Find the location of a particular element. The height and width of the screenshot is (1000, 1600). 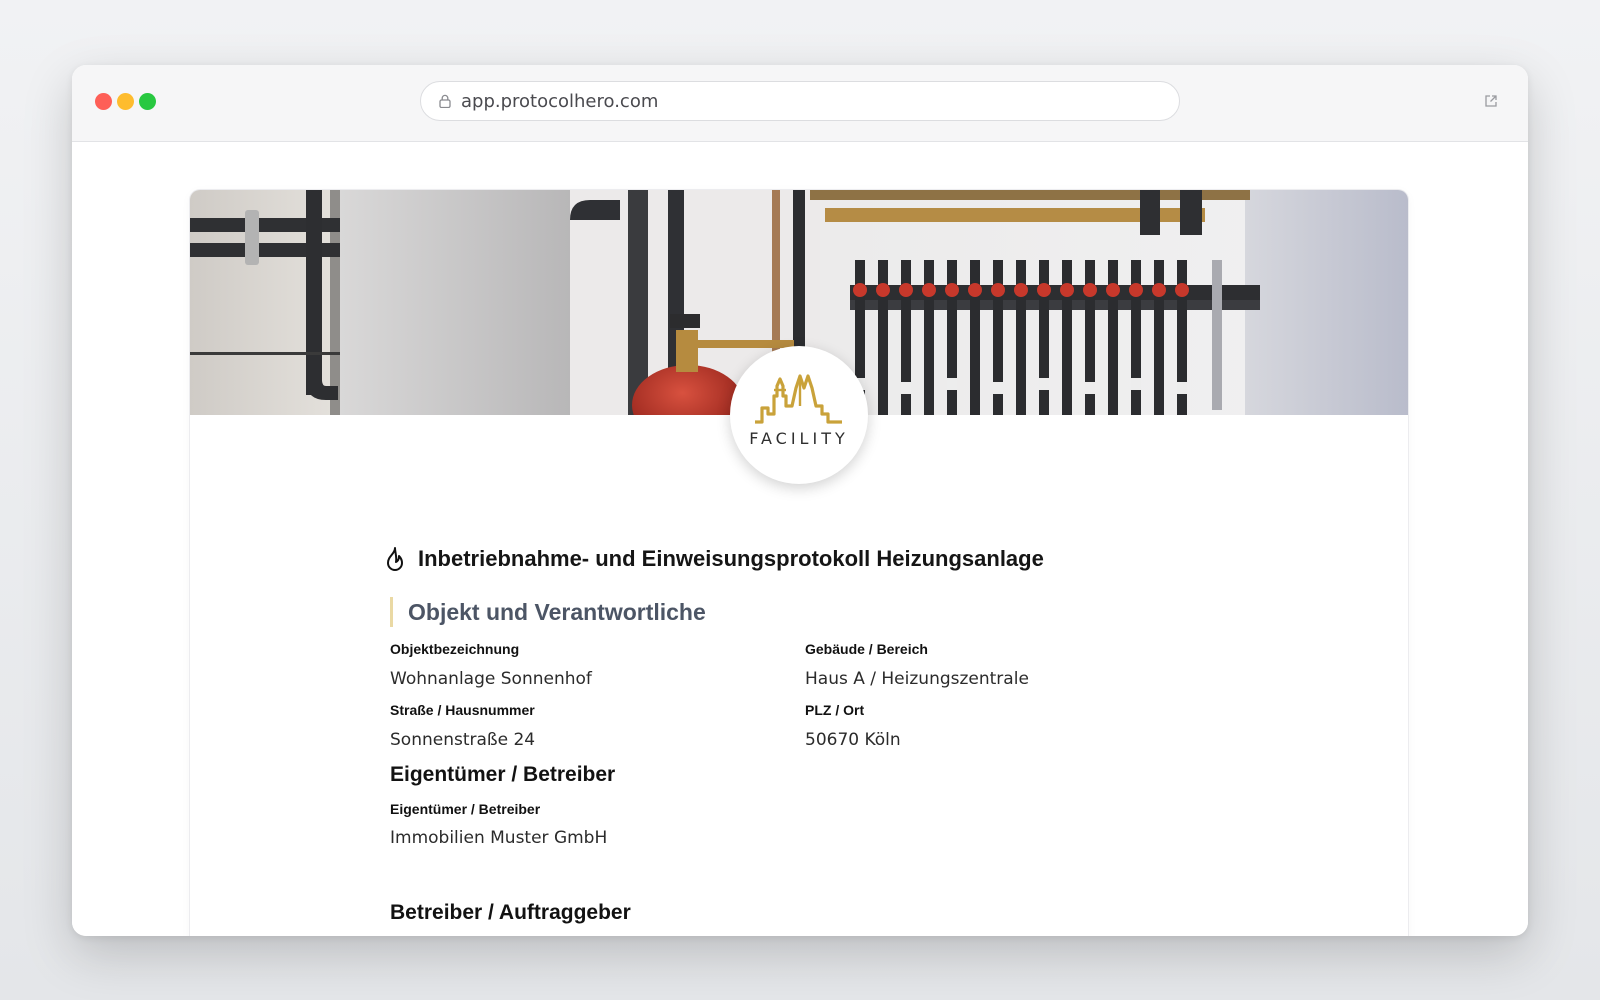

operator-heading: Betreiber / Auftraggeber is located at coordinates (510, 912).